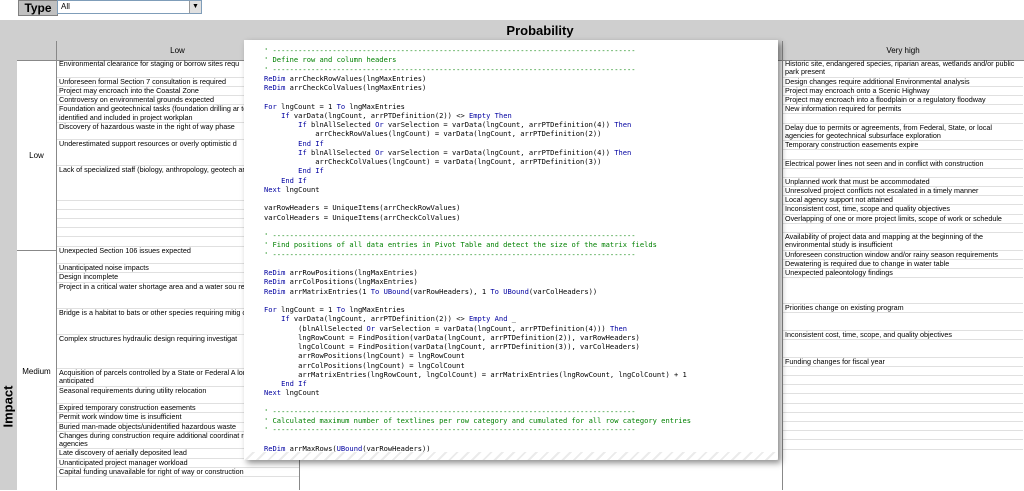  I want to click on risk-cell: Unplanned work that must be accommodated, so click(903, 183).